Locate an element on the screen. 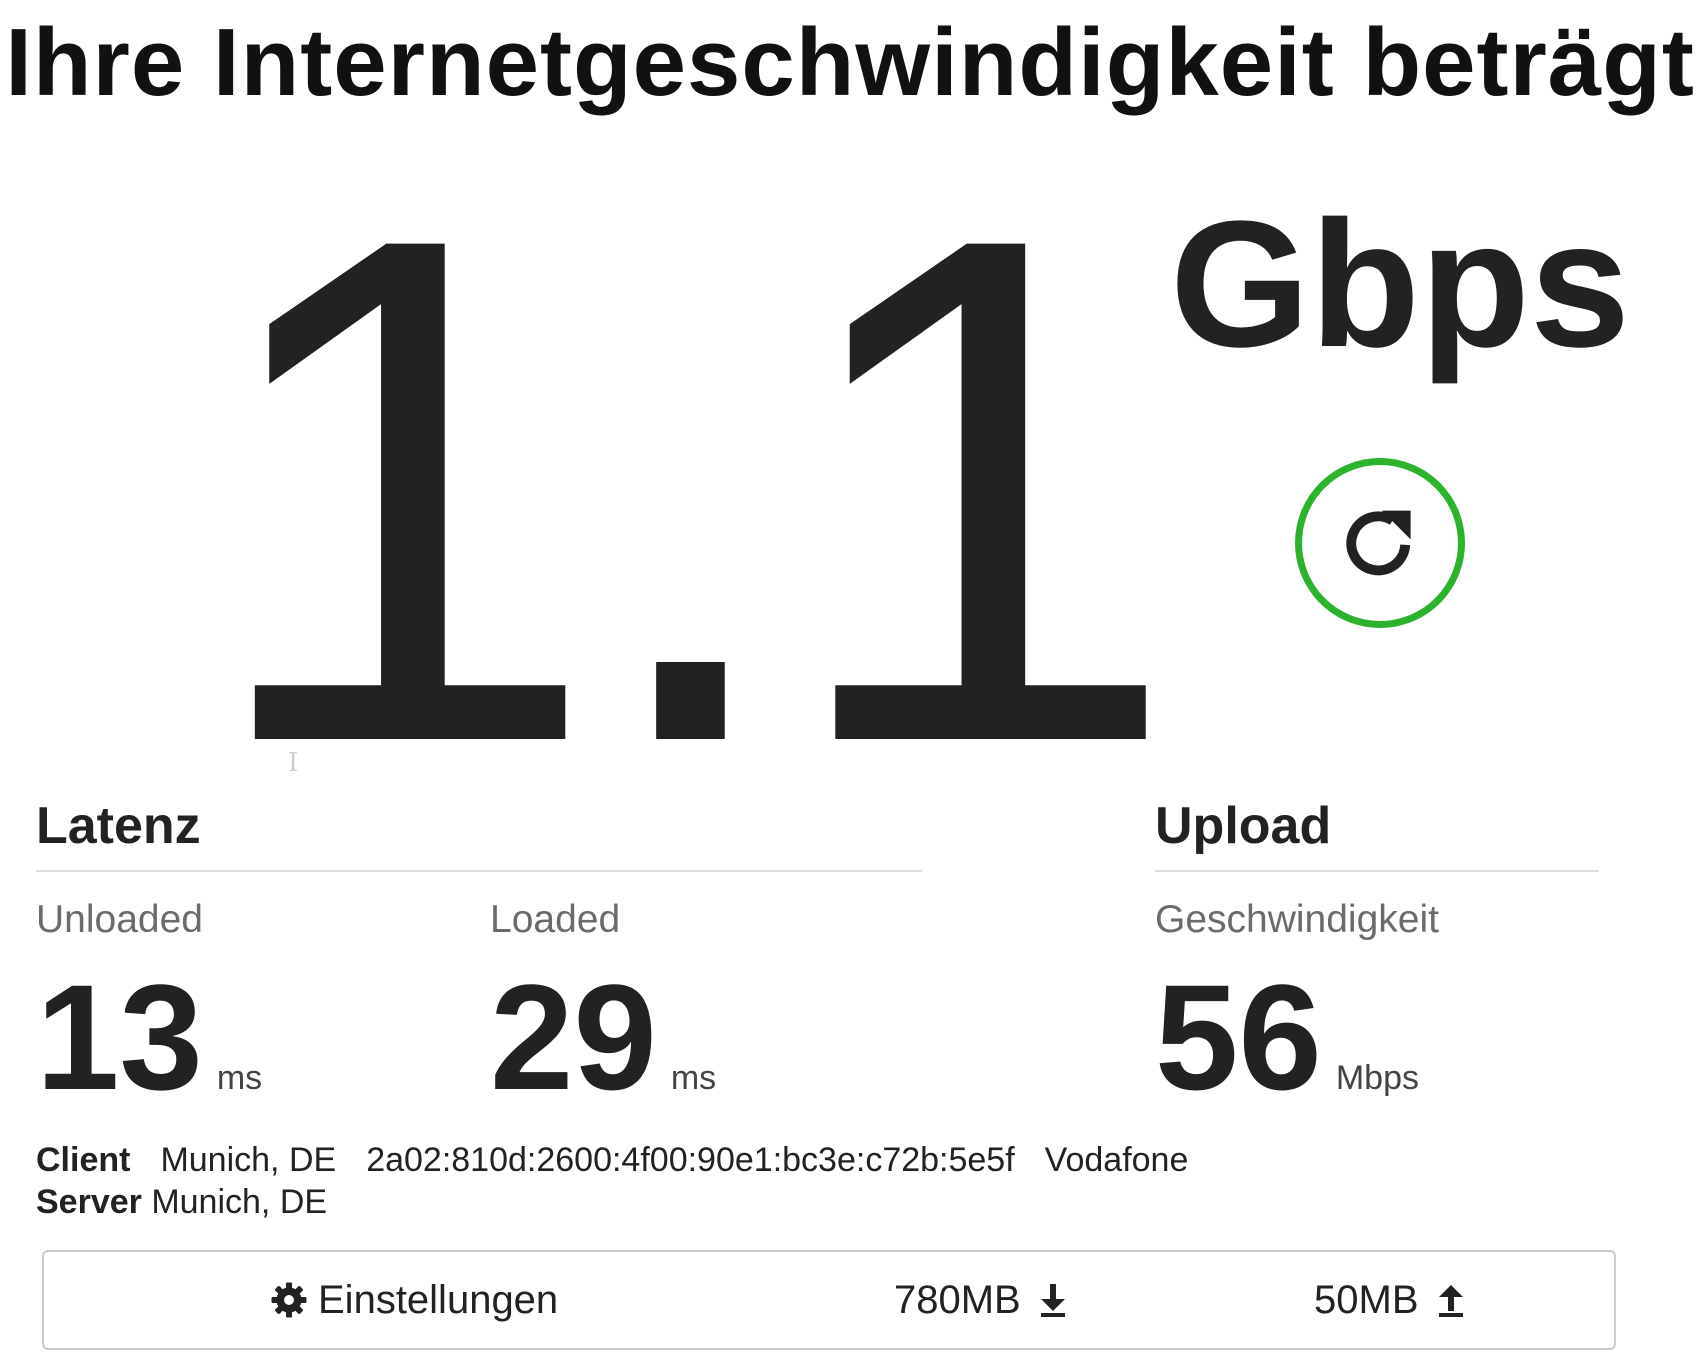  upload-speed: 56 Mbps is located at coordinates (1287, 1037).